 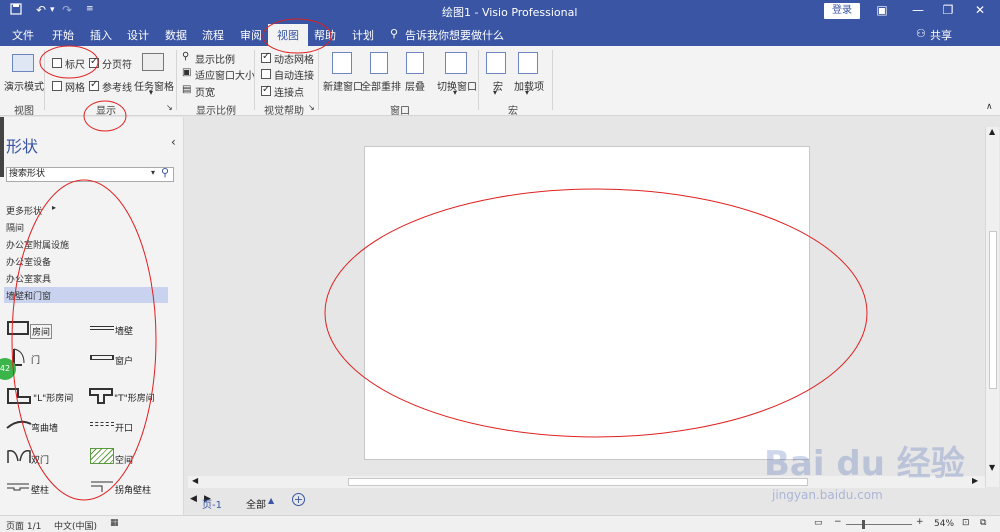 I want to click on annotation-show-group, so click(x=105, y=116).